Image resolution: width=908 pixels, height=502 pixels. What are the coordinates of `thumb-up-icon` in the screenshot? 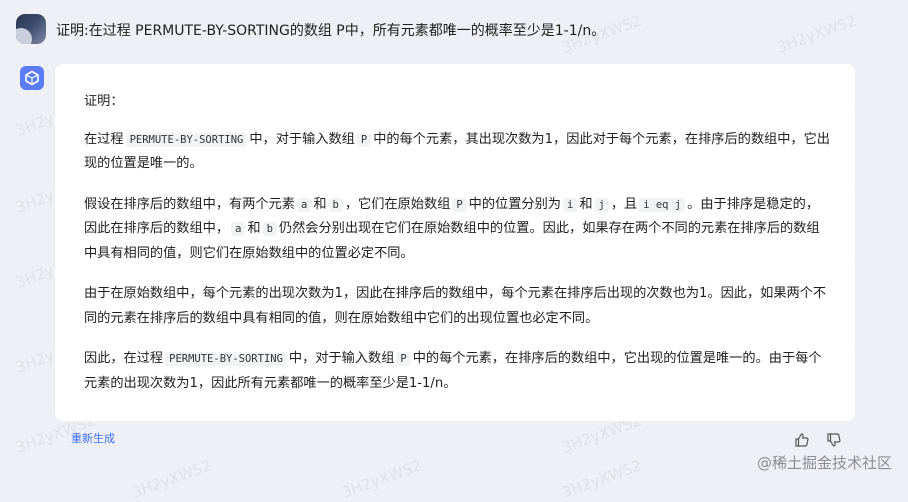 It's located at (802, 440).